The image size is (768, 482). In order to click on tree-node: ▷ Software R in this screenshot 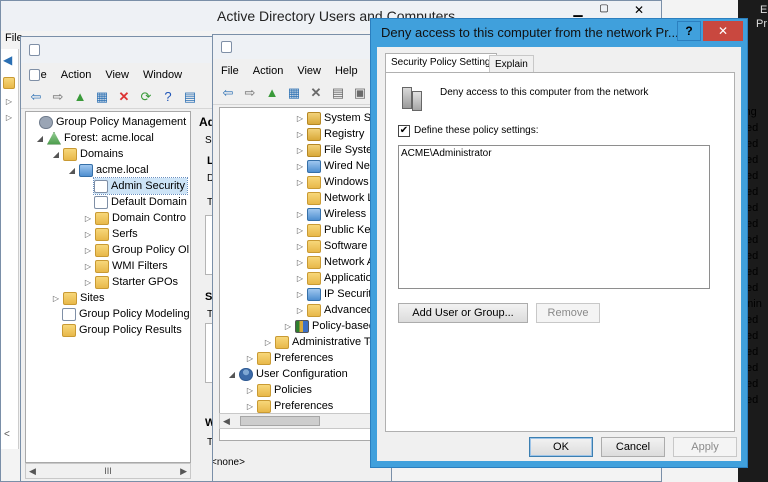, I will do `click(337, 246)`.